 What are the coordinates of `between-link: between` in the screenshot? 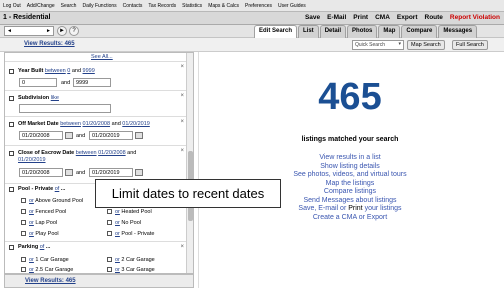 It's located at (55, 71).